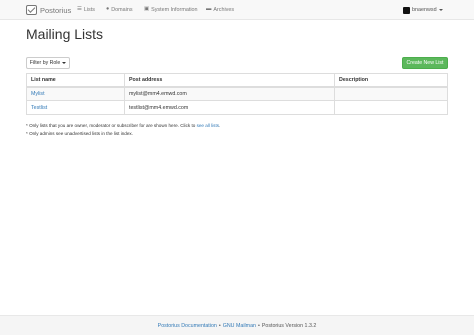 Image resolution: width=474 pixels, height=335 pixels. I want to click on table-row: Mylist mylist@mm4.emwd.com, so click(237, 93).